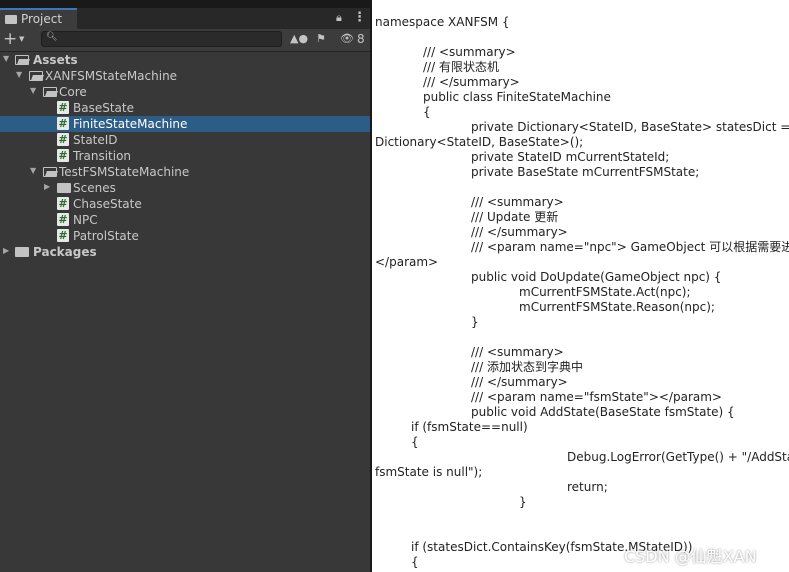 The height and width of the screenshot is (572, 789). What do you see at coordinates (359, 17) in the screenshot?
I see `more-options-icon: ⋮` at bounding box center [359, 17].